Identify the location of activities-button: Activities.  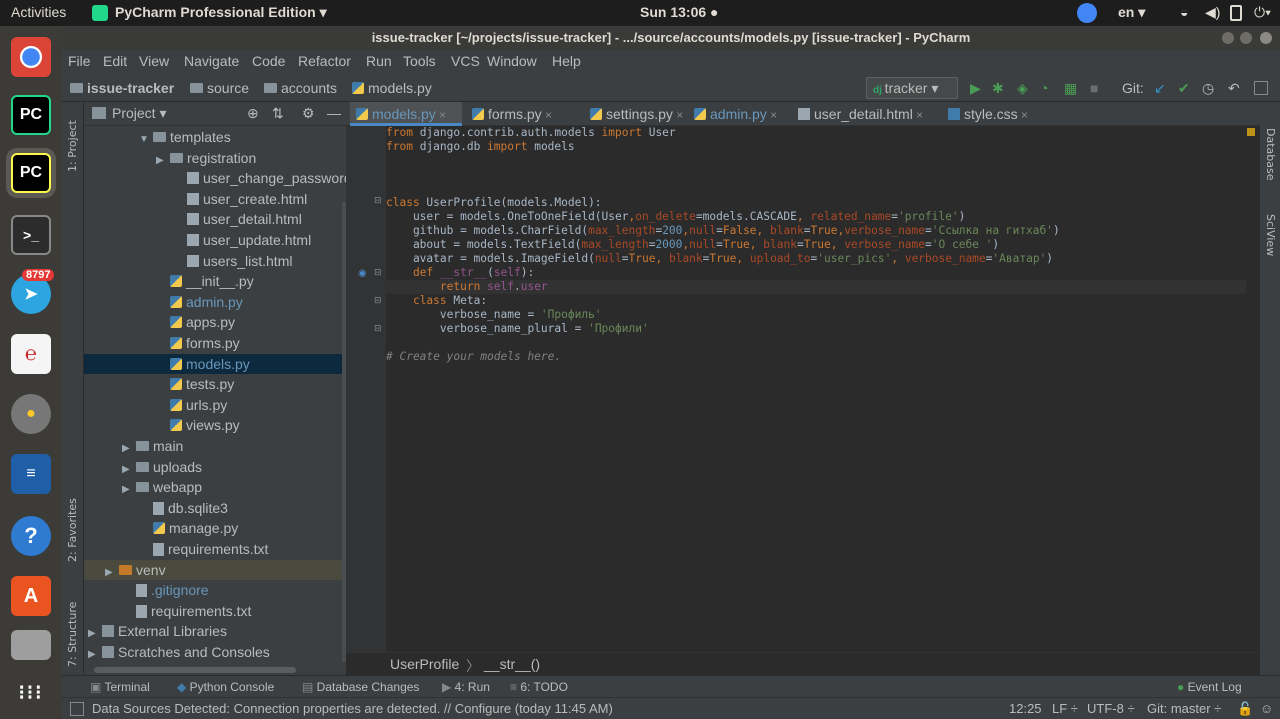
(38, 12).